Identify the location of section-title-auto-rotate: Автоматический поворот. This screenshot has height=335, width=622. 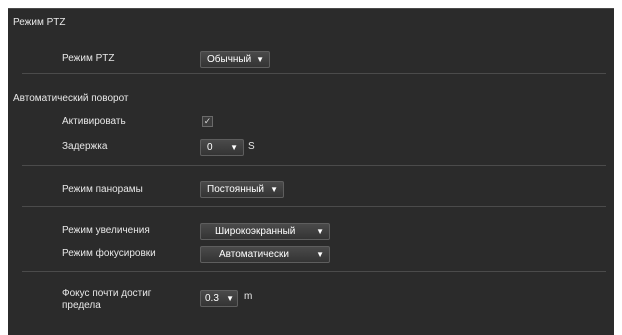
(71, 98).